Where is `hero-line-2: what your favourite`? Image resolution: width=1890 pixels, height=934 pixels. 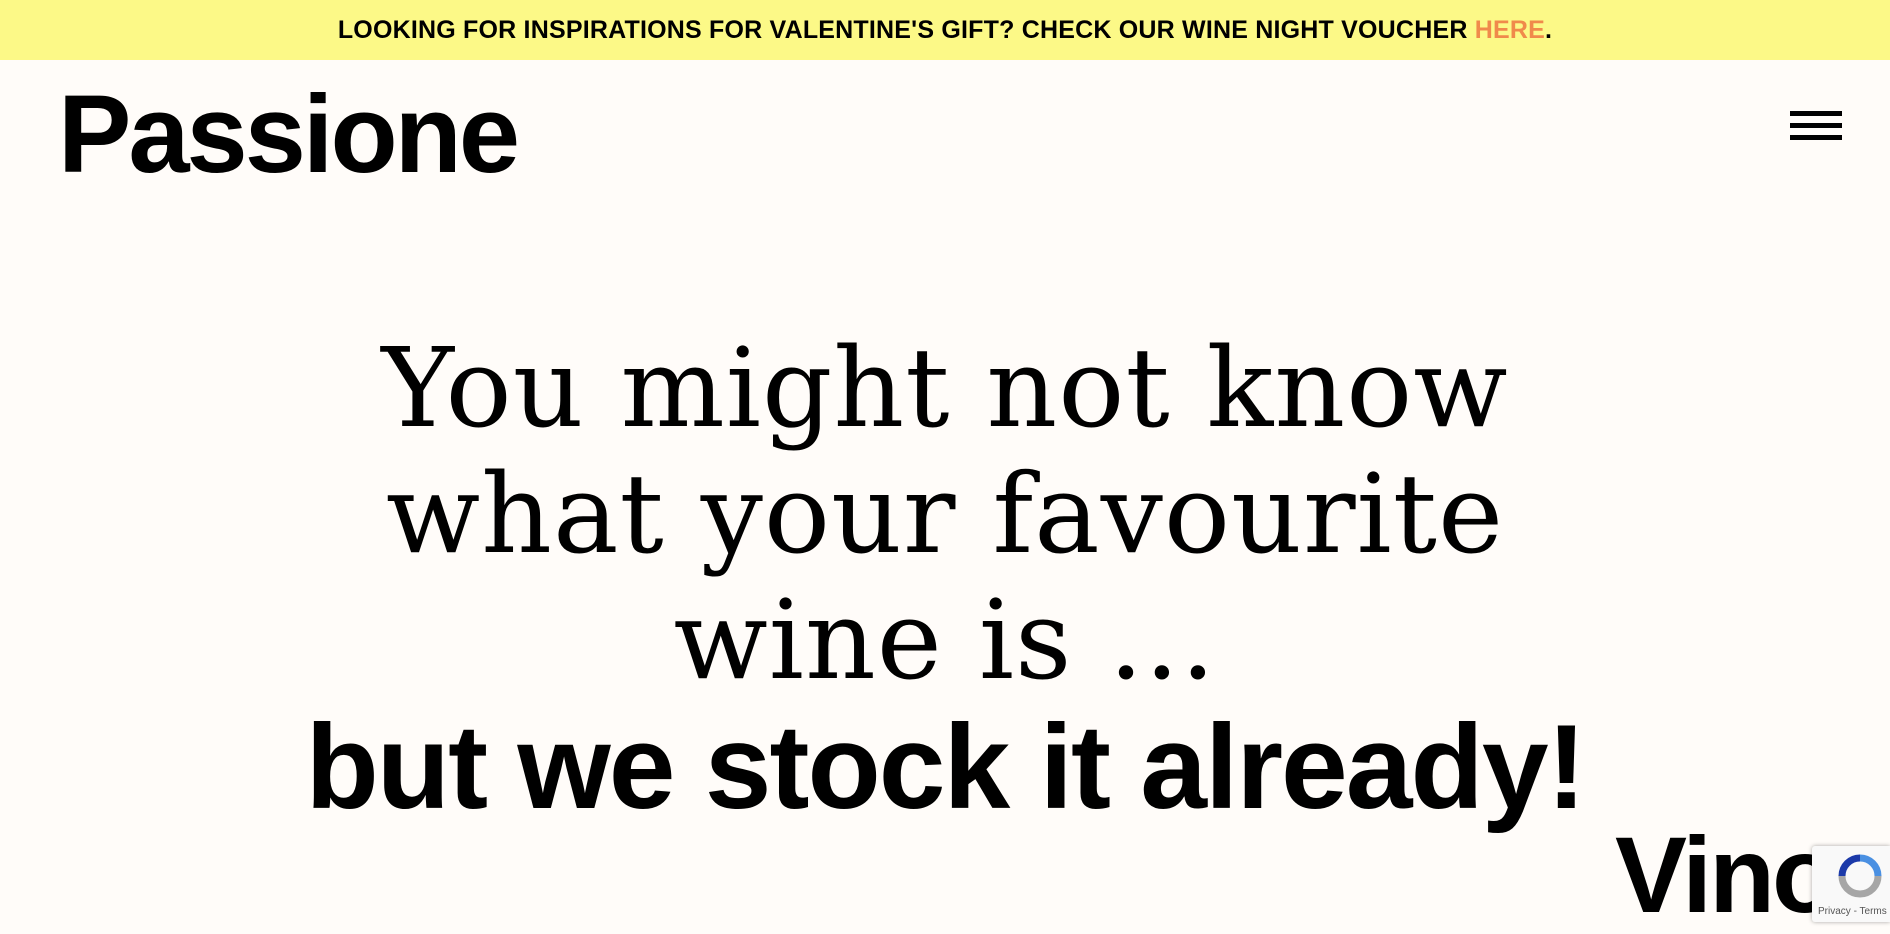
hero-line-2: what your favourite is located at coordinates (945, 514).